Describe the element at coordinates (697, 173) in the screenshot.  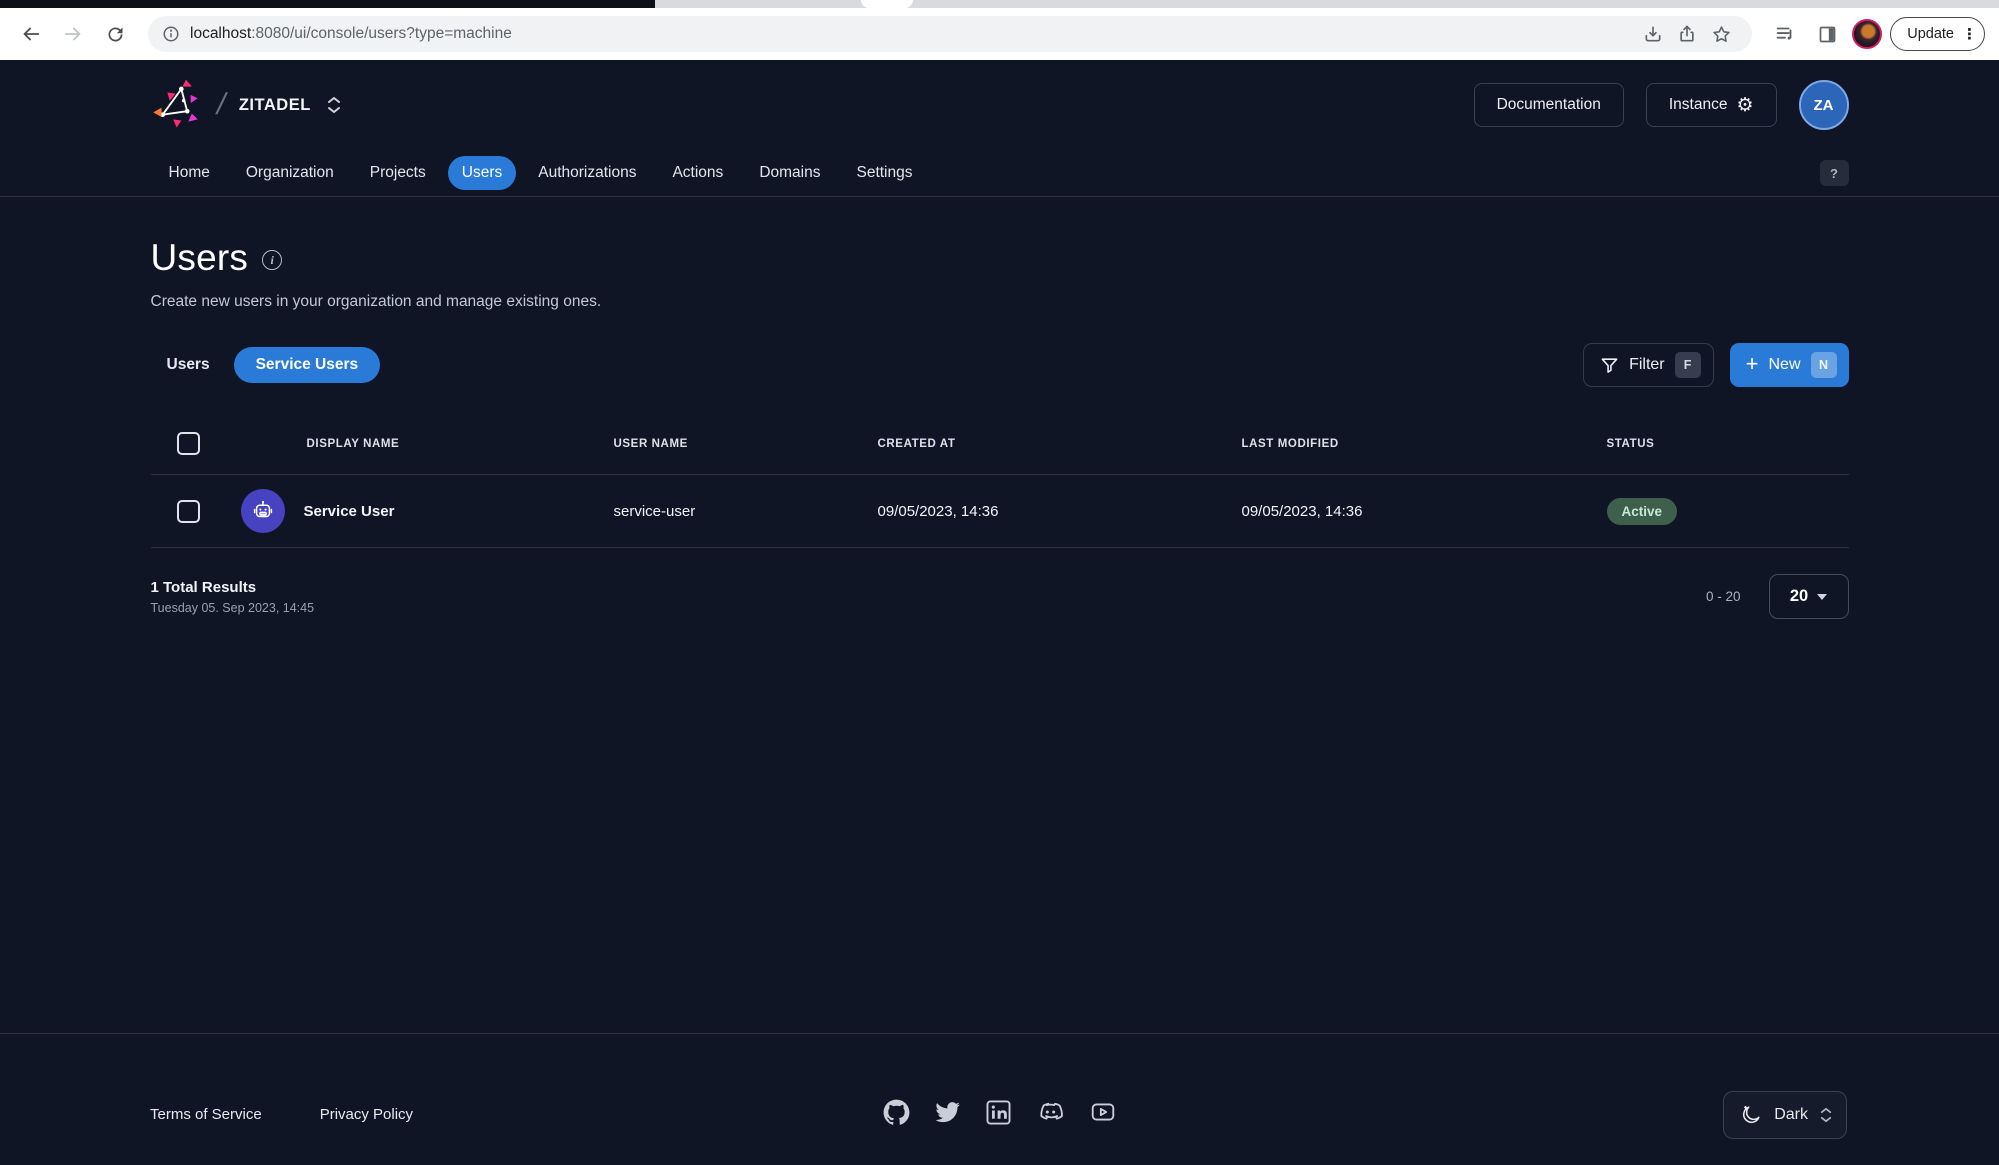
I see `nav-item-actions: Actions` at that location.